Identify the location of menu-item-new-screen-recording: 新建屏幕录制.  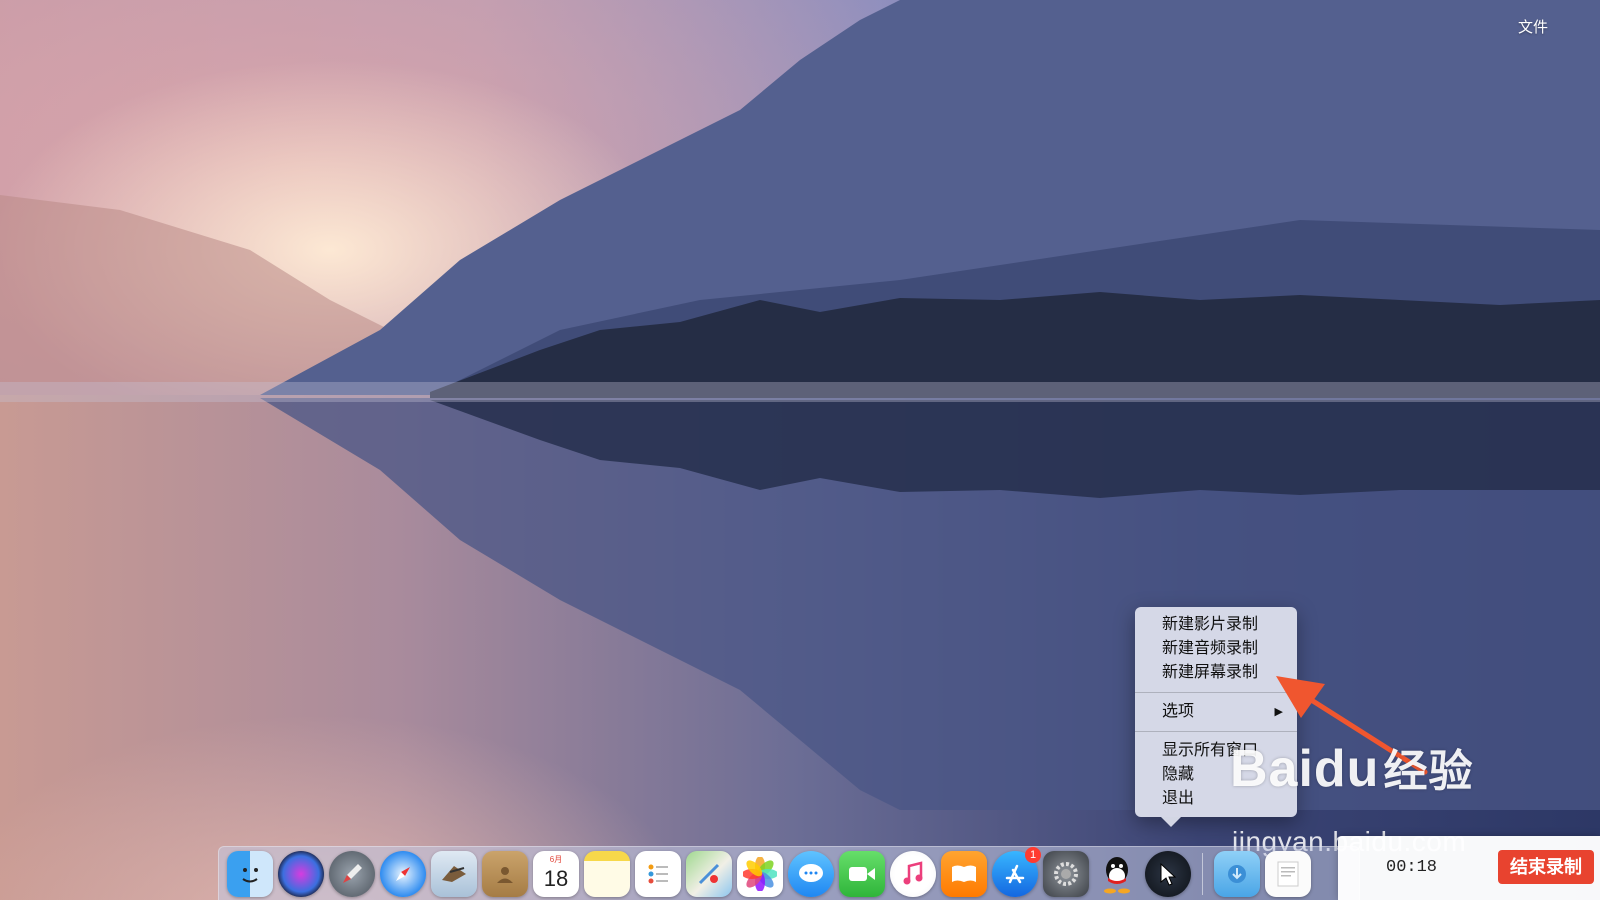
(1216, 673).